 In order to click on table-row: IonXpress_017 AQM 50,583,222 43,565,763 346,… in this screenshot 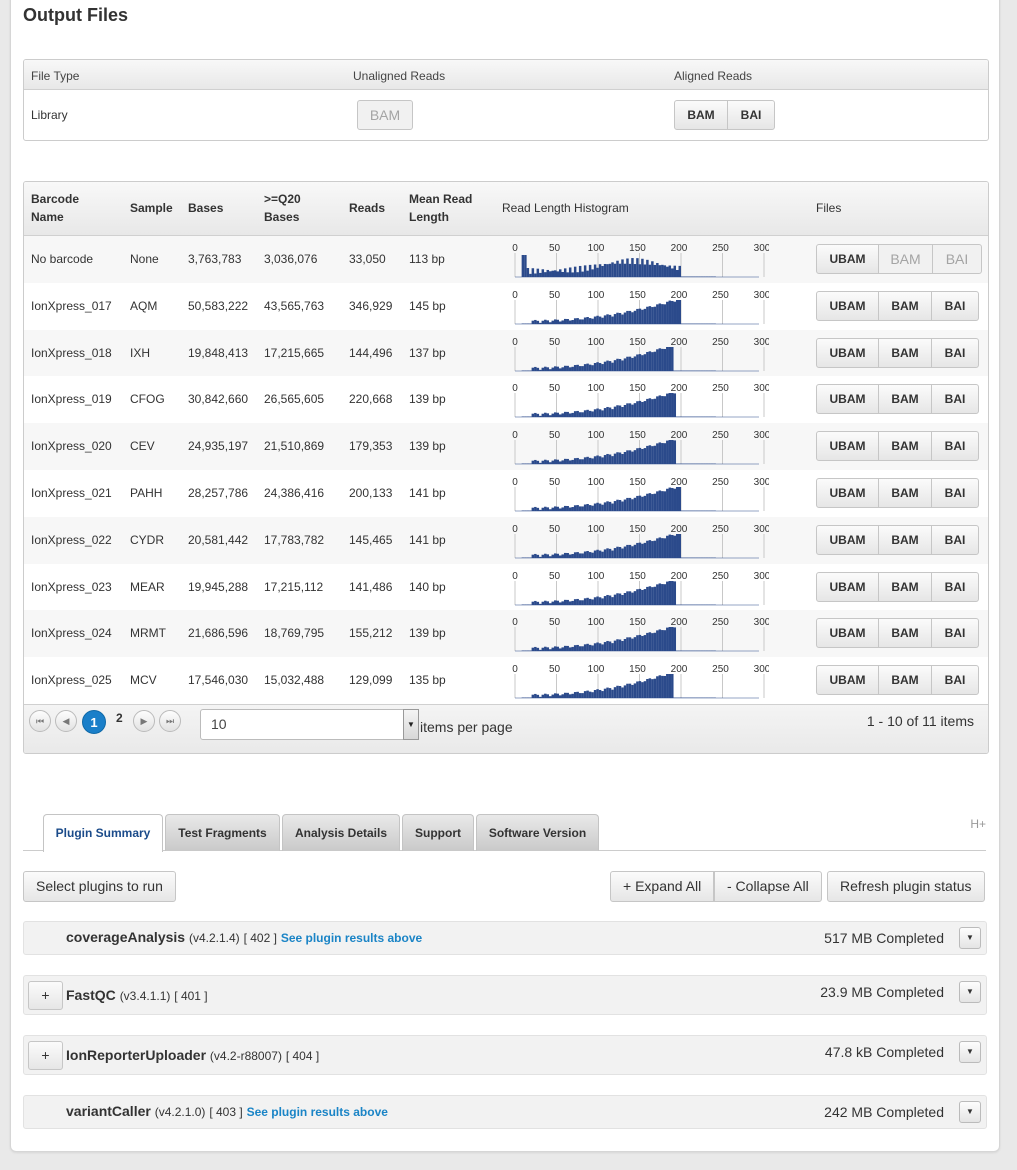, I will do `click(506, 306)`.